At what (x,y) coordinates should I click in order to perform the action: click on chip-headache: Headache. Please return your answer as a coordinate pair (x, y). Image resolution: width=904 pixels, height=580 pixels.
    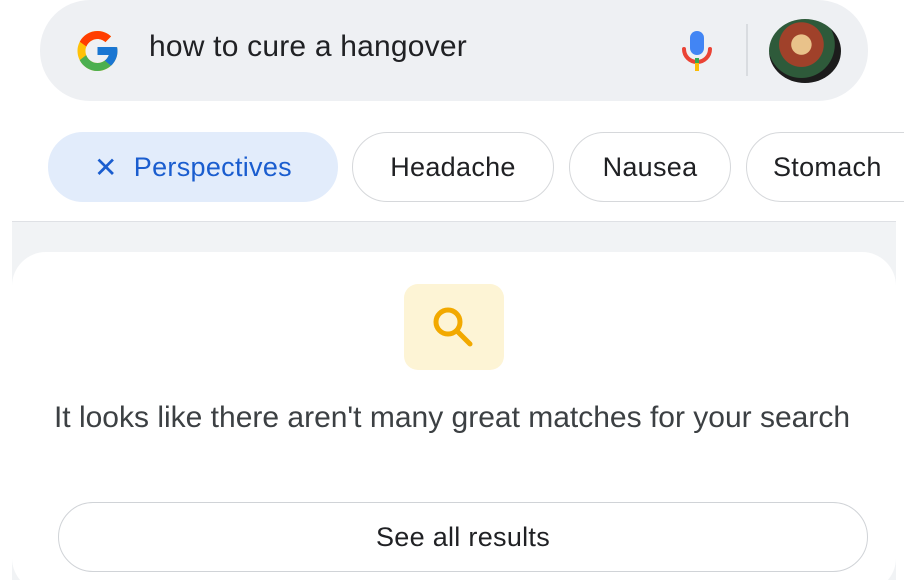
    Looking at the image, I should click on (453, 167).